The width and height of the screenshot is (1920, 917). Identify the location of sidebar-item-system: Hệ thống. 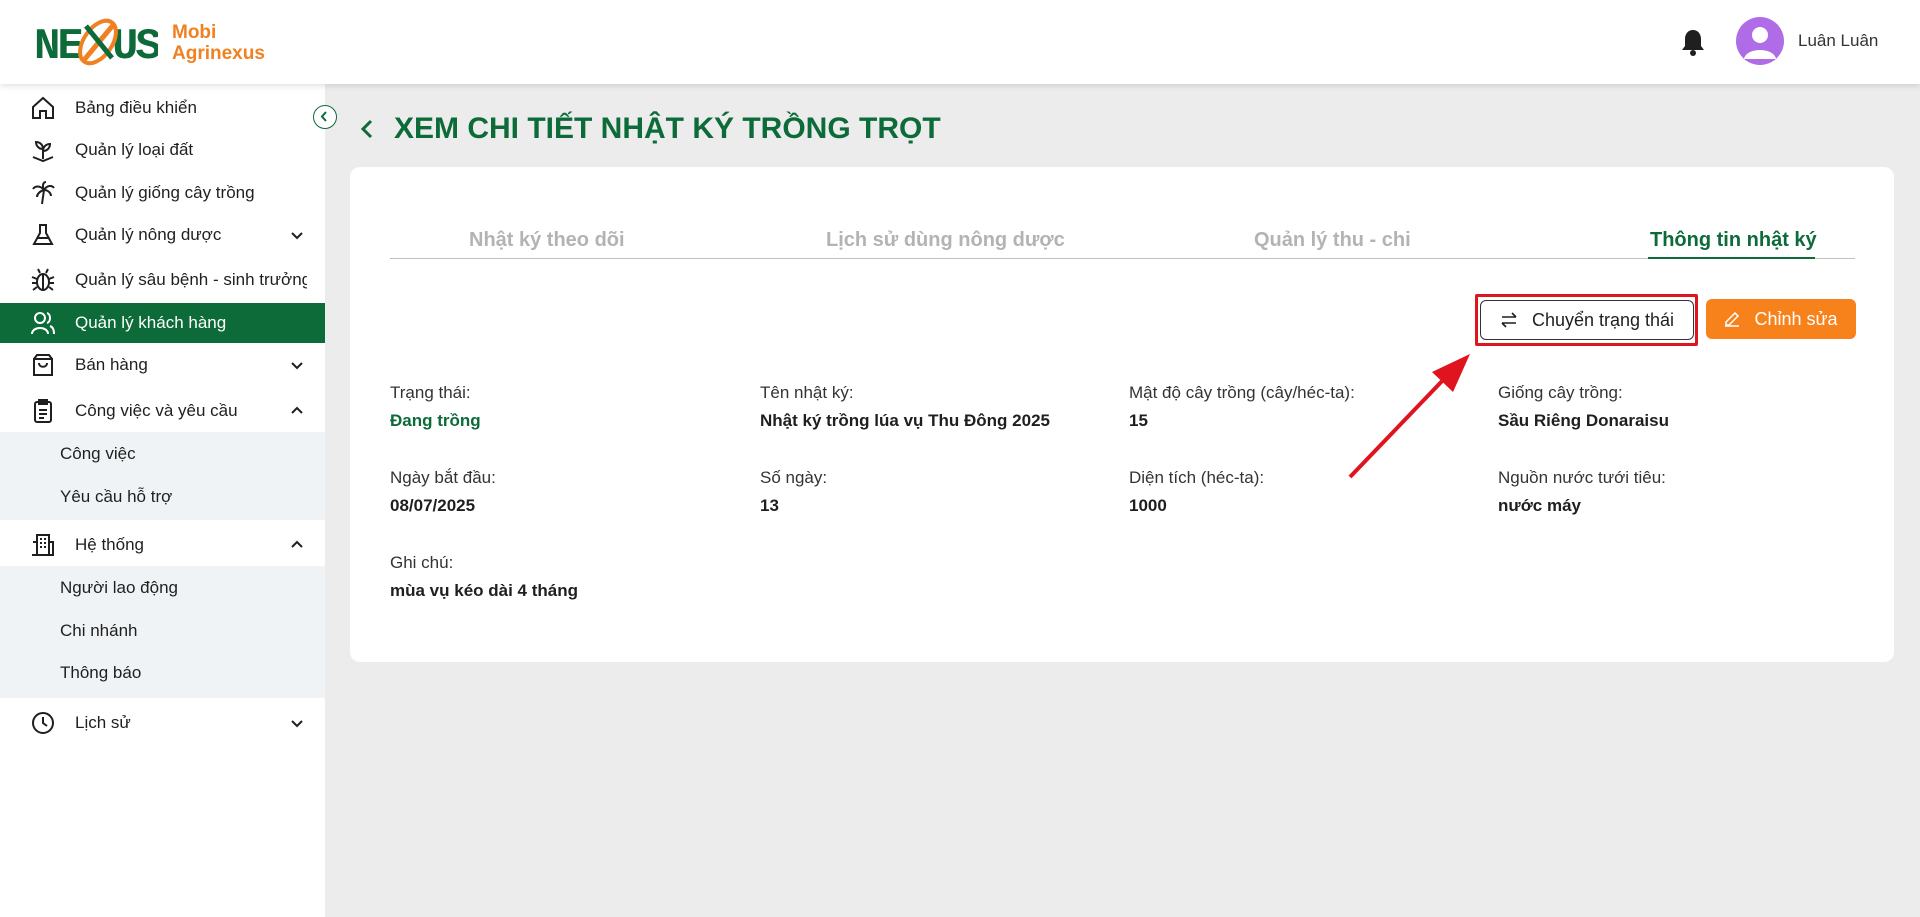
(162, 545).